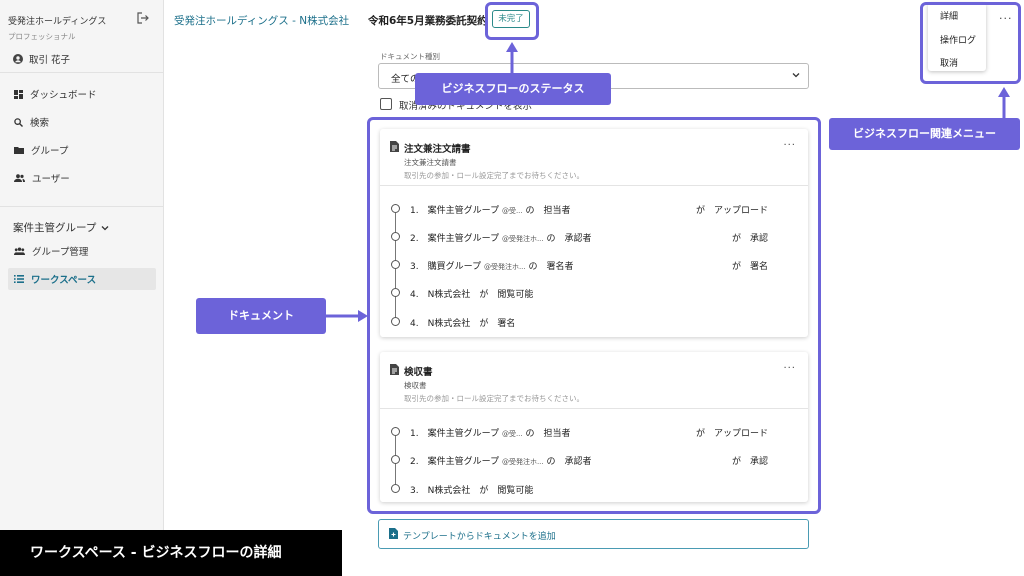 The width and height of the screenshot is (1024, 576). What do you see at coordinates (82, 150) in the screenshot?
I see `sidebar-item-group: グループ` at bounding box center [82, 150].